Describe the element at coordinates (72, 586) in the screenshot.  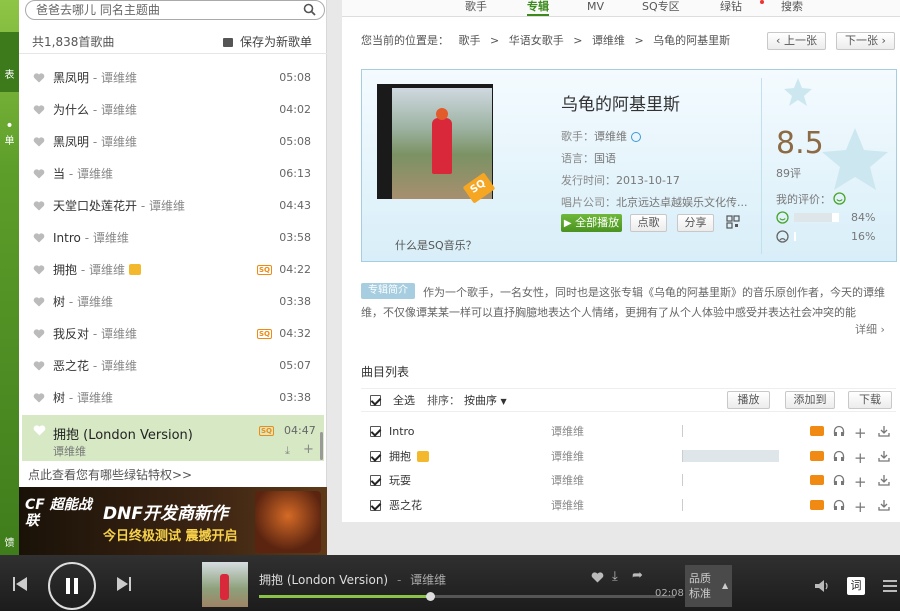
I see `pause-button` at that location.